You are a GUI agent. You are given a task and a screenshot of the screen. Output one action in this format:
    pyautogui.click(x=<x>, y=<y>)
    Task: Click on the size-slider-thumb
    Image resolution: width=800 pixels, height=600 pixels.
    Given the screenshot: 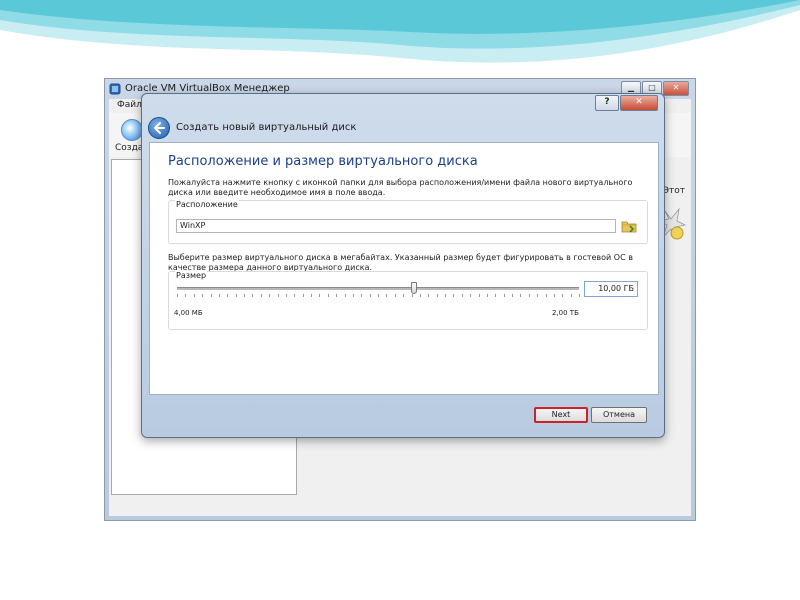 What is the action you would take?
    pyautogui.click(x=414, y=288)
    